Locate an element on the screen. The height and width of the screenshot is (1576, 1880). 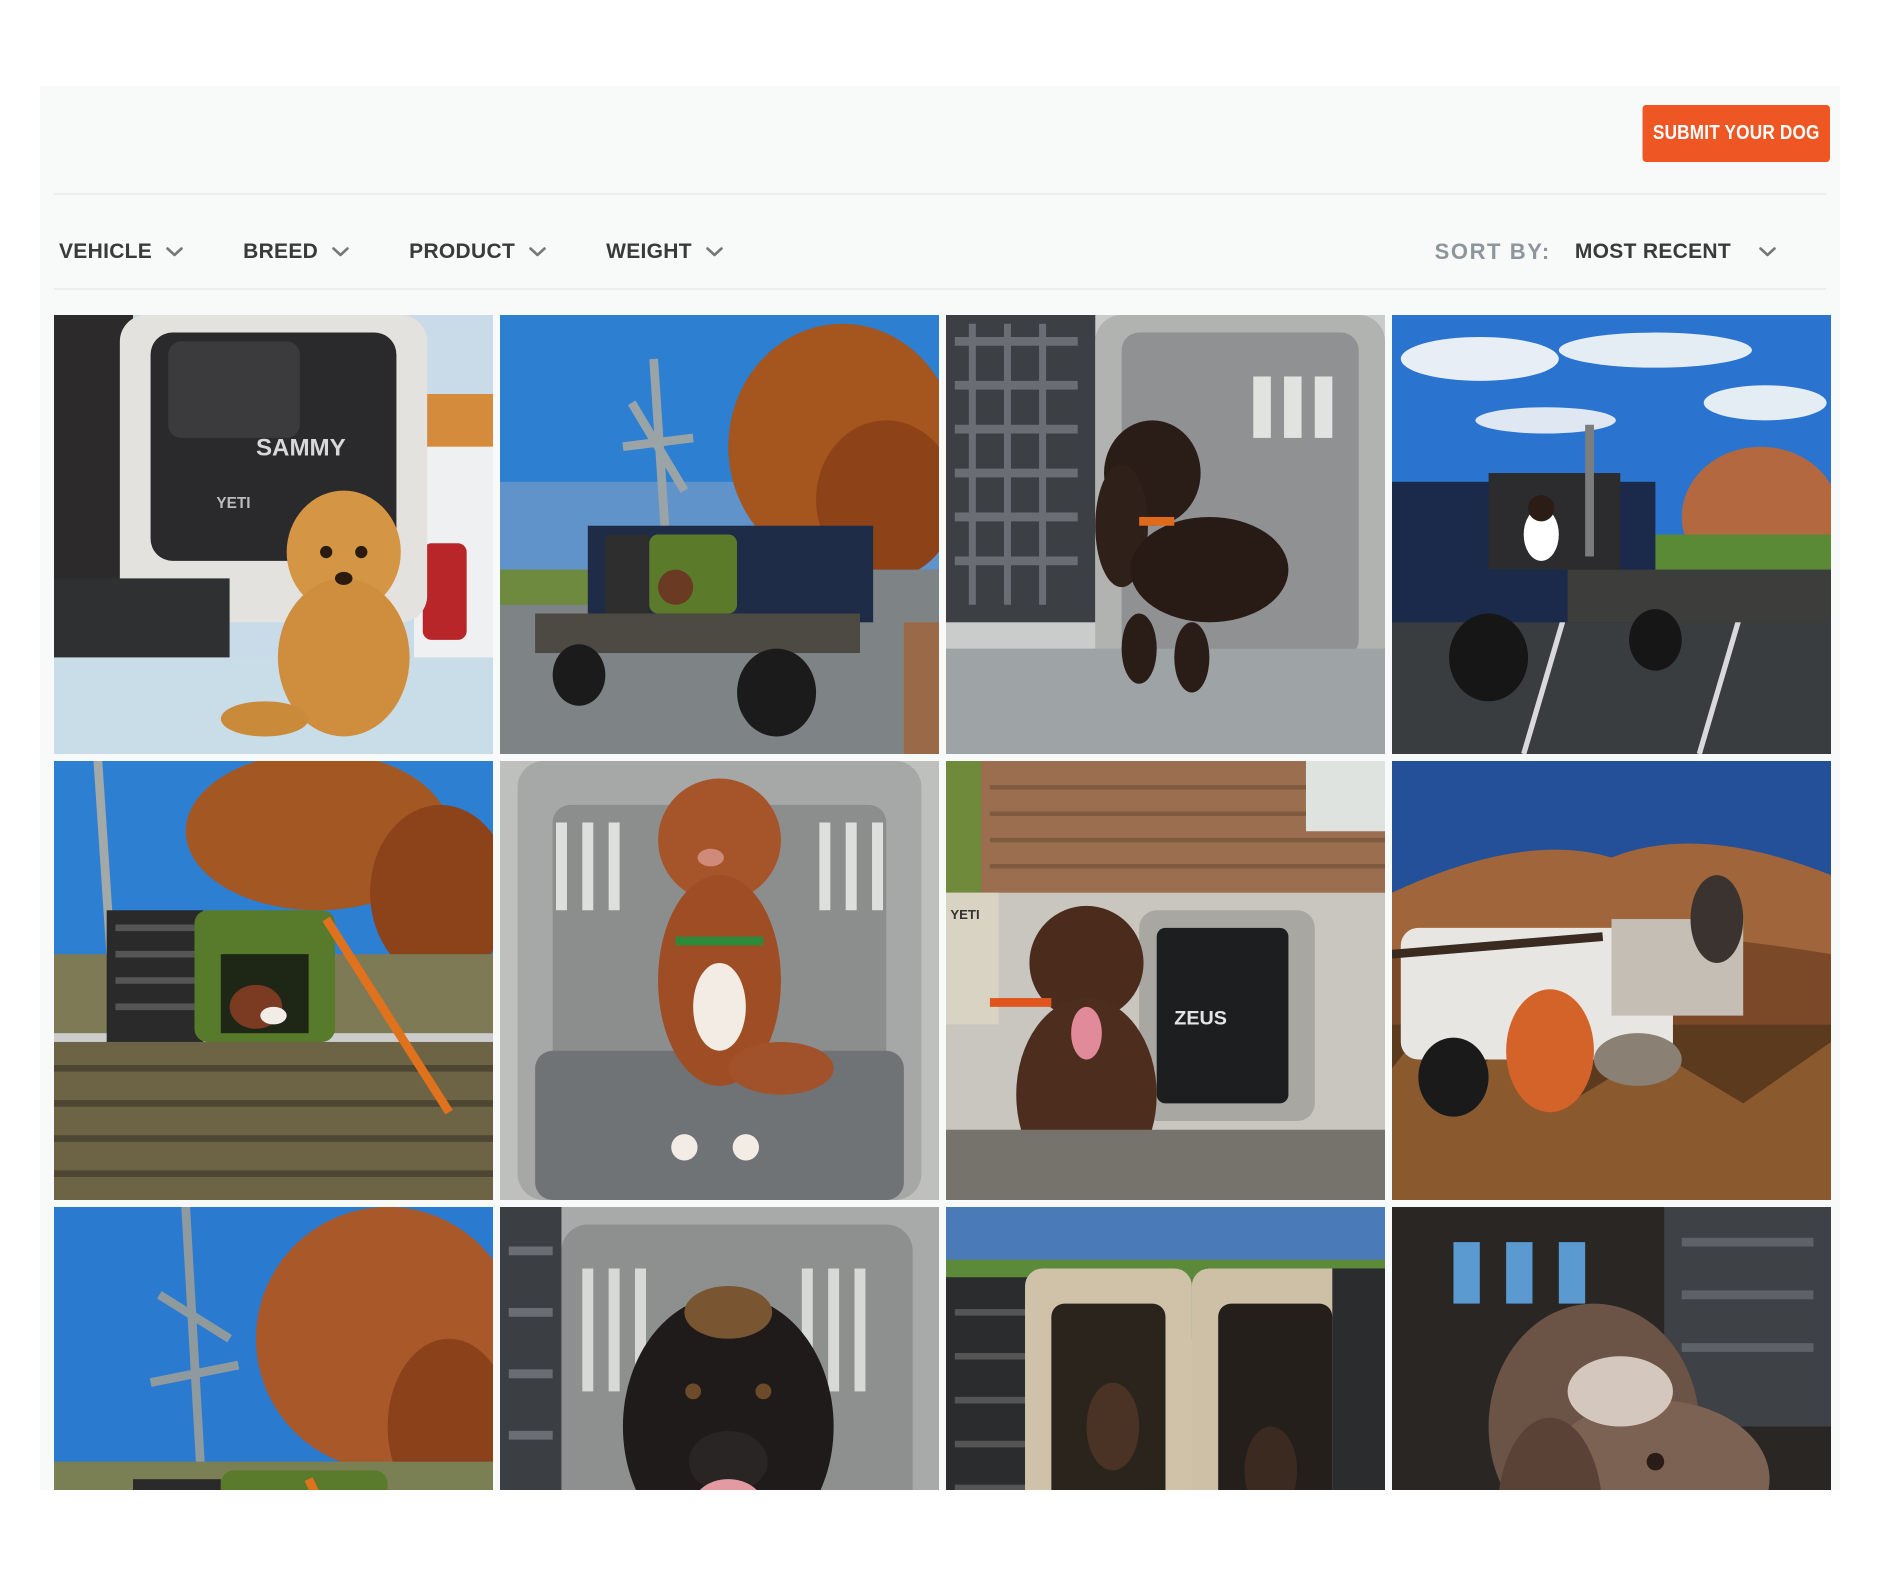
photo-flatbed-green-crate is located at coordinates (719, 534).